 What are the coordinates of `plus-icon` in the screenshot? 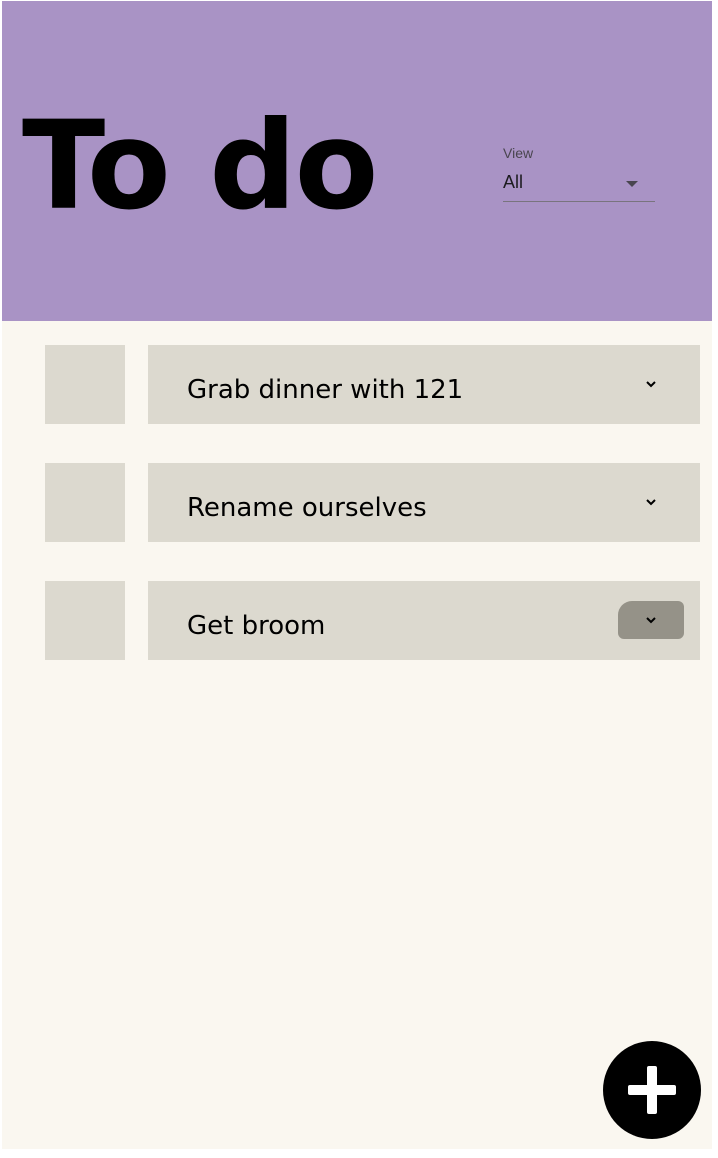 It's located at (652, 1090).